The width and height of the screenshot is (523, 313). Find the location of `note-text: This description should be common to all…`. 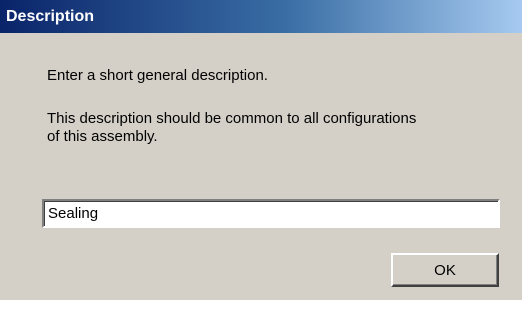

note-text: This description should be common to all… is located at coordinates (232, 127).